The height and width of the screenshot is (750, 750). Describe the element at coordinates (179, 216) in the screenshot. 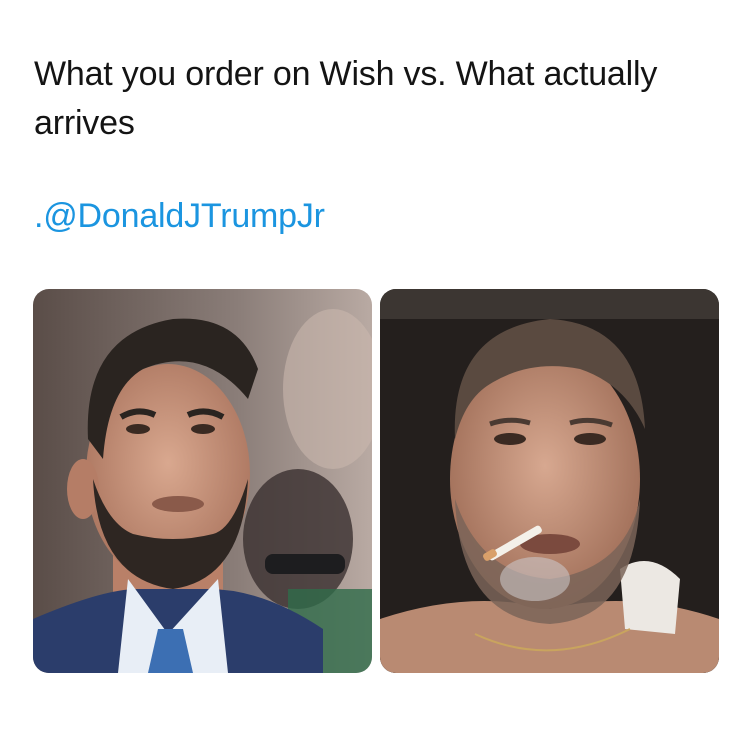

I see `mention-link: .@DonaldJTrumpJr` at that location.